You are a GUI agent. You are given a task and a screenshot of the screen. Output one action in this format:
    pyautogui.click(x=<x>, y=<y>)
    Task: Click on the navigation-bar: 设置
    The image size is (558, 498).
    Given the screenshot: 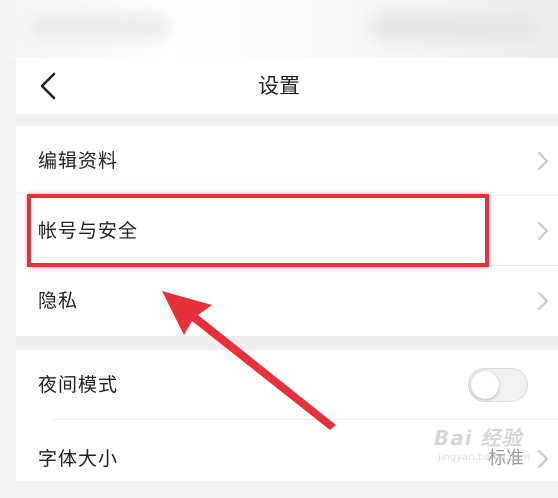 What is the action you would take?
    pyautogui.click(x=287, y=86)
    